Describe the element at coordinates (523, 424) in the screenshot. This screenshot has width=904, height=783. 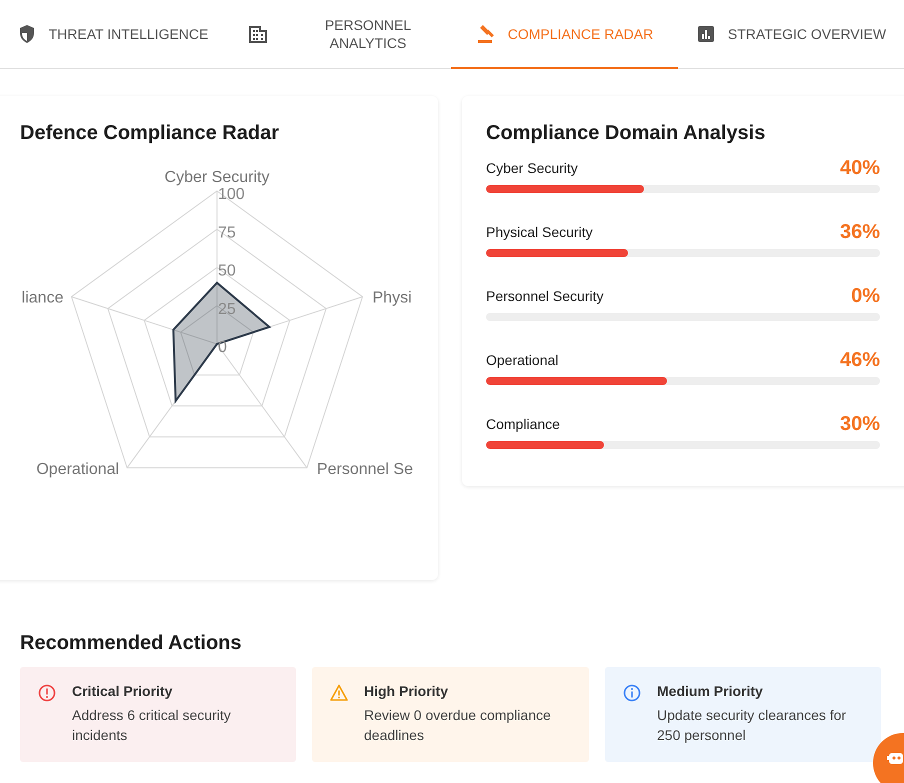
I see `domain-label: Compliance` at that location.